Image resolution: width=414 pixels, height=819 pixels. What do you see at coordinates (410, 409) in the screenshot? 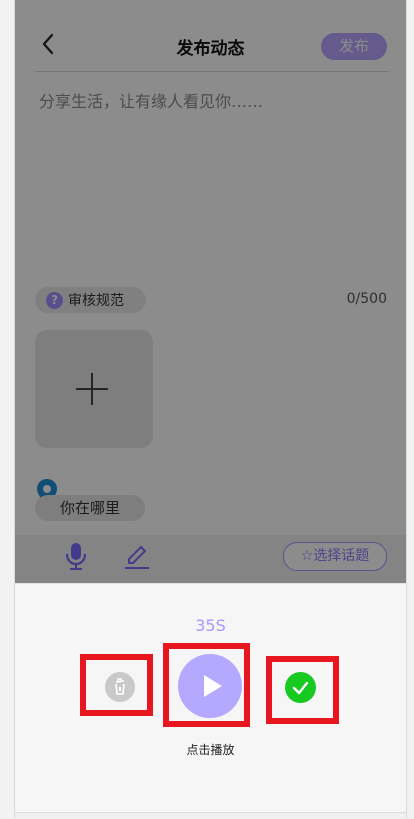
I see `right-gutter` at bounding box center [410, 409].